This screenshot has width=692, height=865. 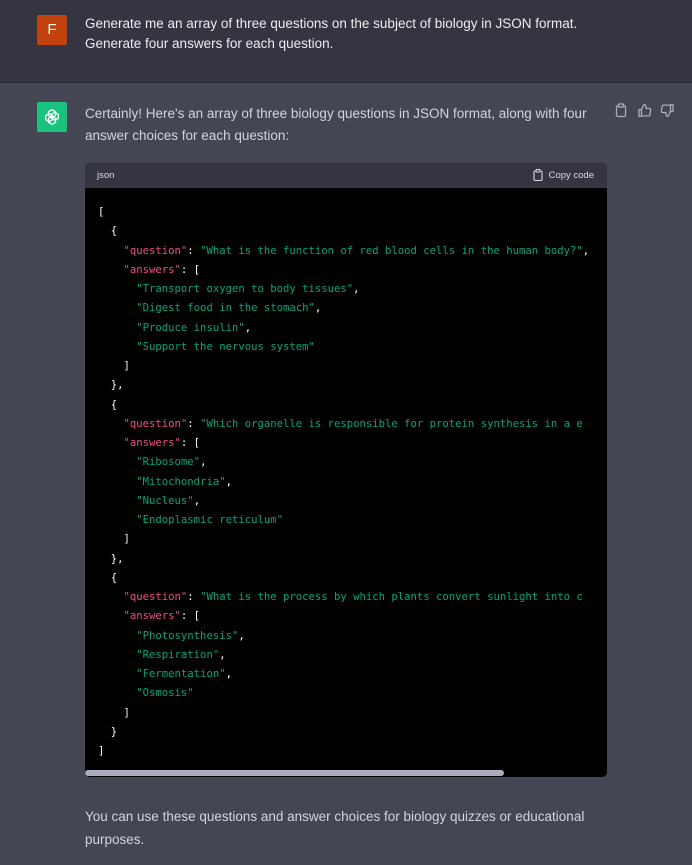 I want to click on code-line: "Nucleus",, so click(x=352, y=501).